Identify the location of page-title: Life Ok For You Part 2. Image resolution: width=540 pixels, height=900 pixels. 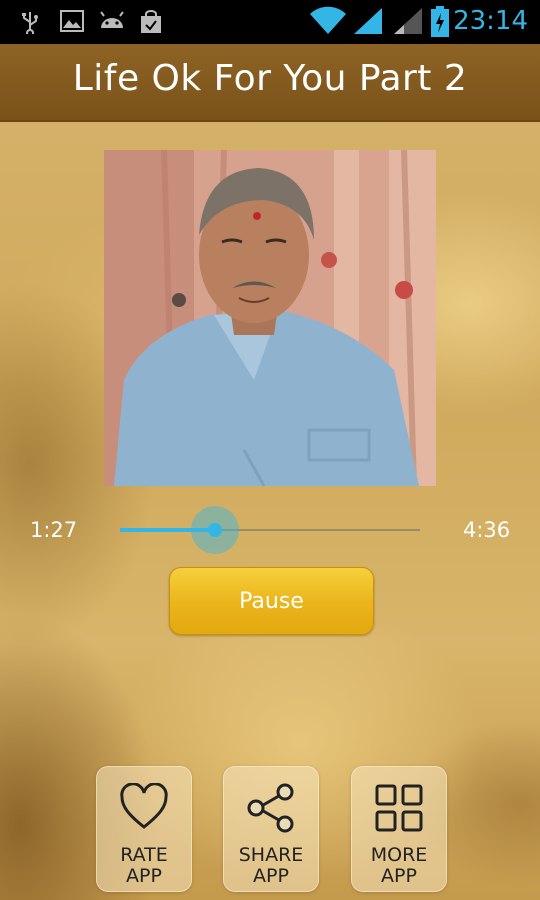
(270, 78).